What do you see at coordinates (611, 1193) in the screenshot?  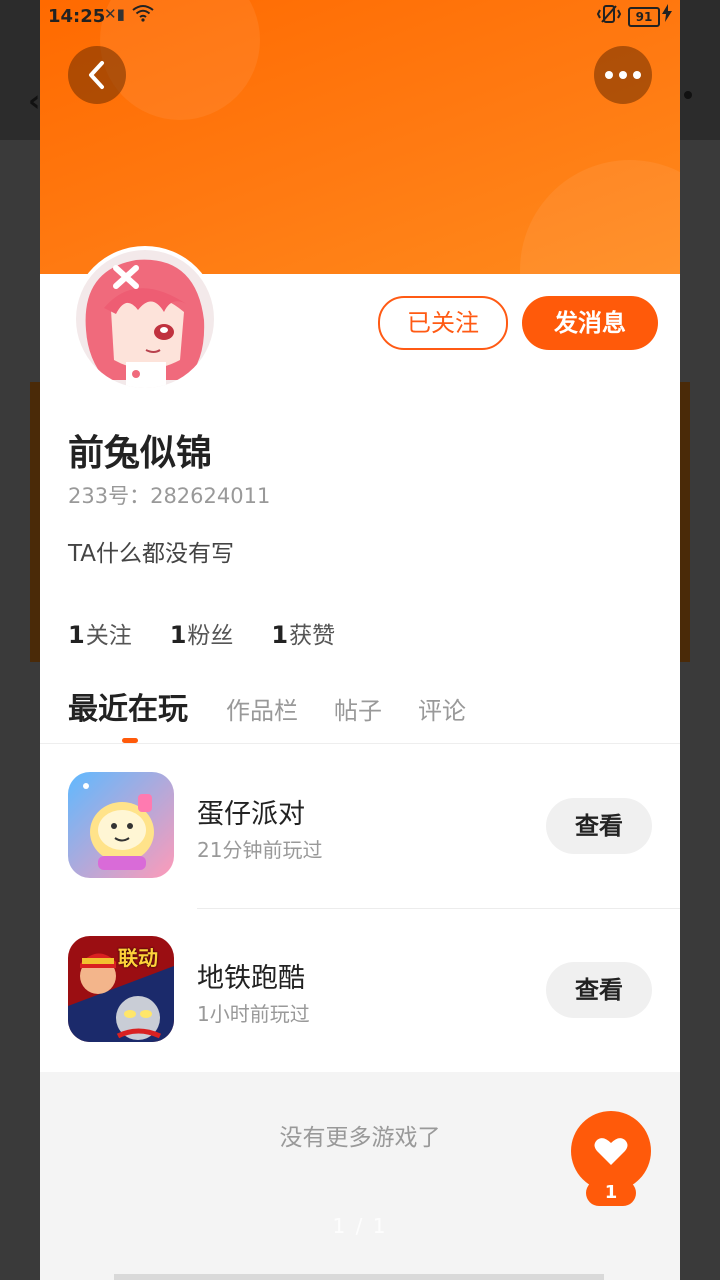 I see `like-count-badge: 1` at bounding box center [611, 1193].